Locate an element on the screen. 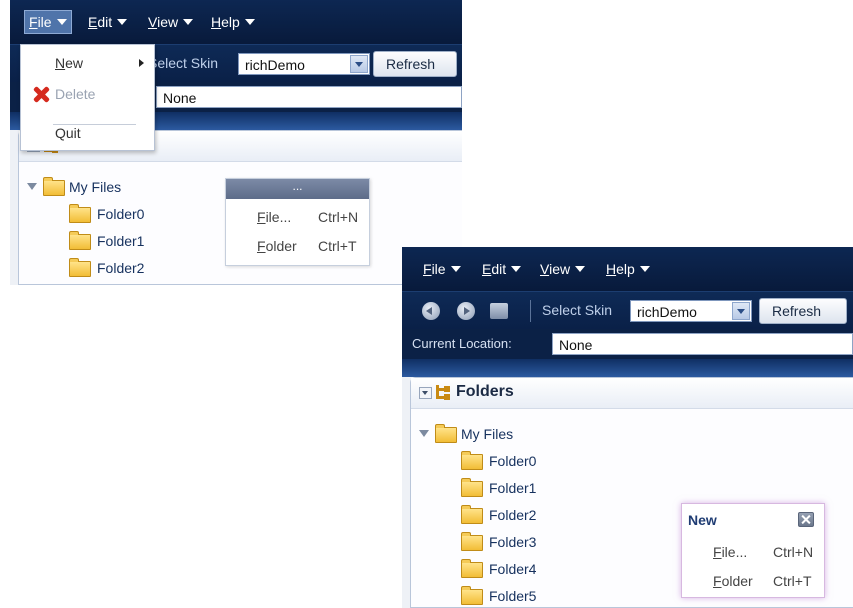 This screenshot has height=608, width=853. forward-icon is located at coordinates (466, 311).